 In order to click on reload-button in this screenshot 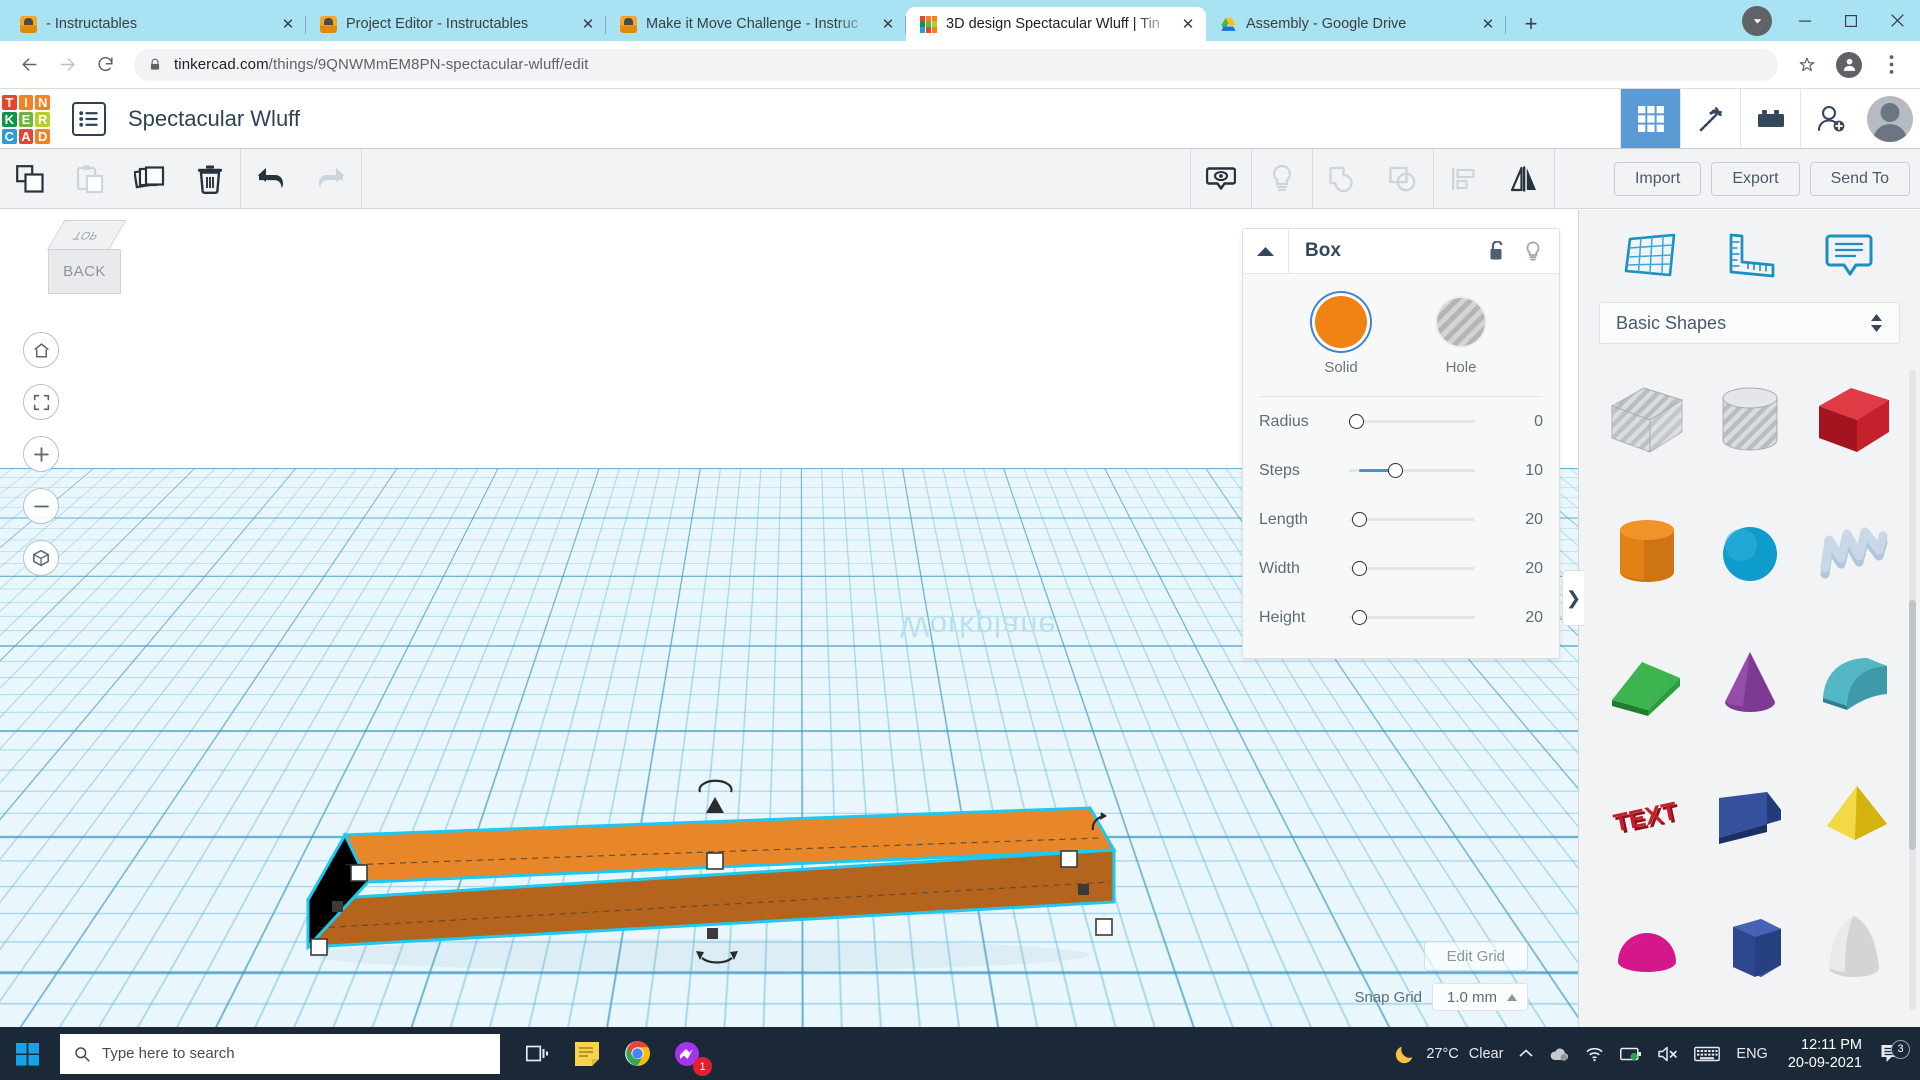, I will do `click(105, 65)`.